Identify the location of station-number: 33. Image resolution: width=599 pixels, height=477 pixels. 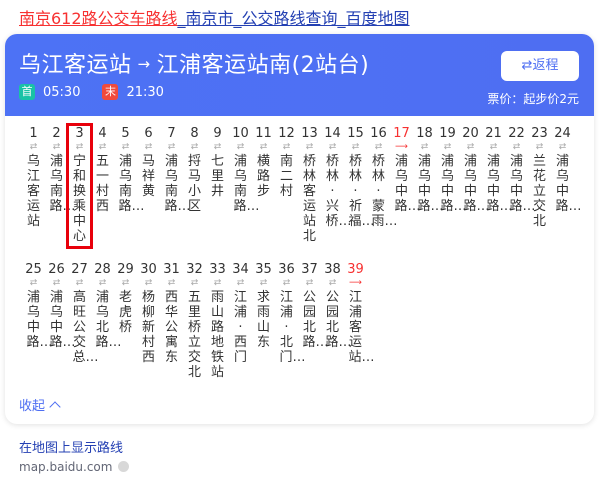
(217, 269).